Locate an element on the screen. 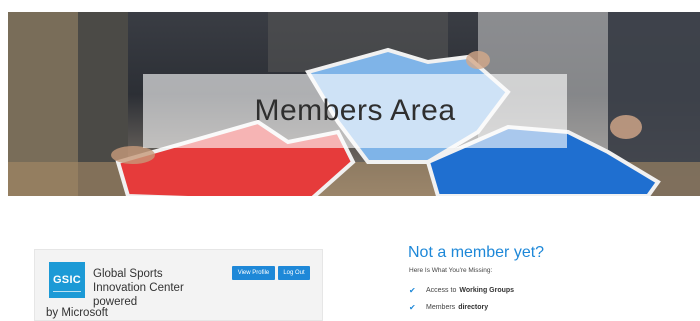  not-member-subtitle: Here Is What You're Missing: is located at coordinates (451, 270).